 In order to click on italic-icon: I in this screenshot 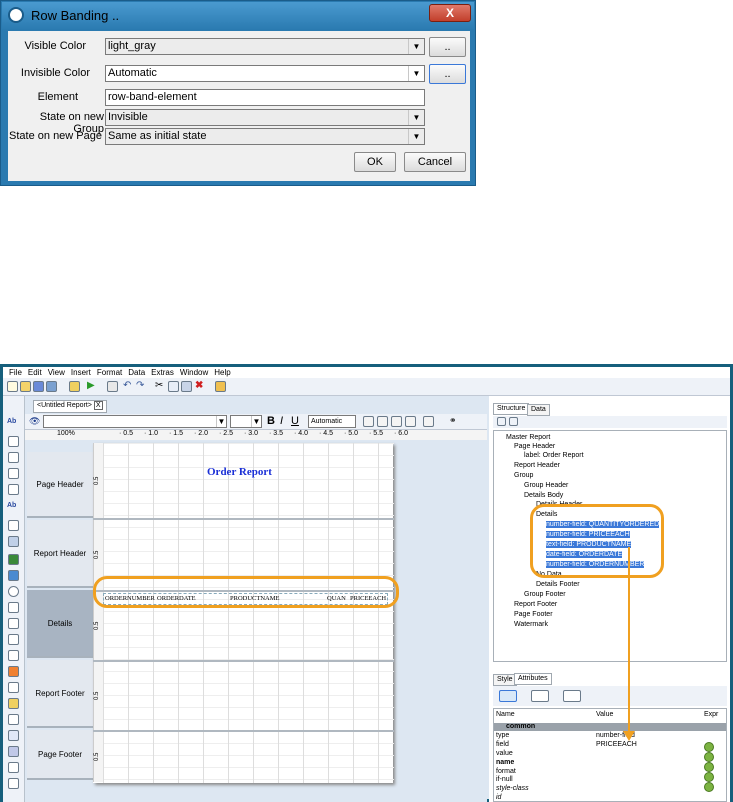, I will do `click(281, 421)`.